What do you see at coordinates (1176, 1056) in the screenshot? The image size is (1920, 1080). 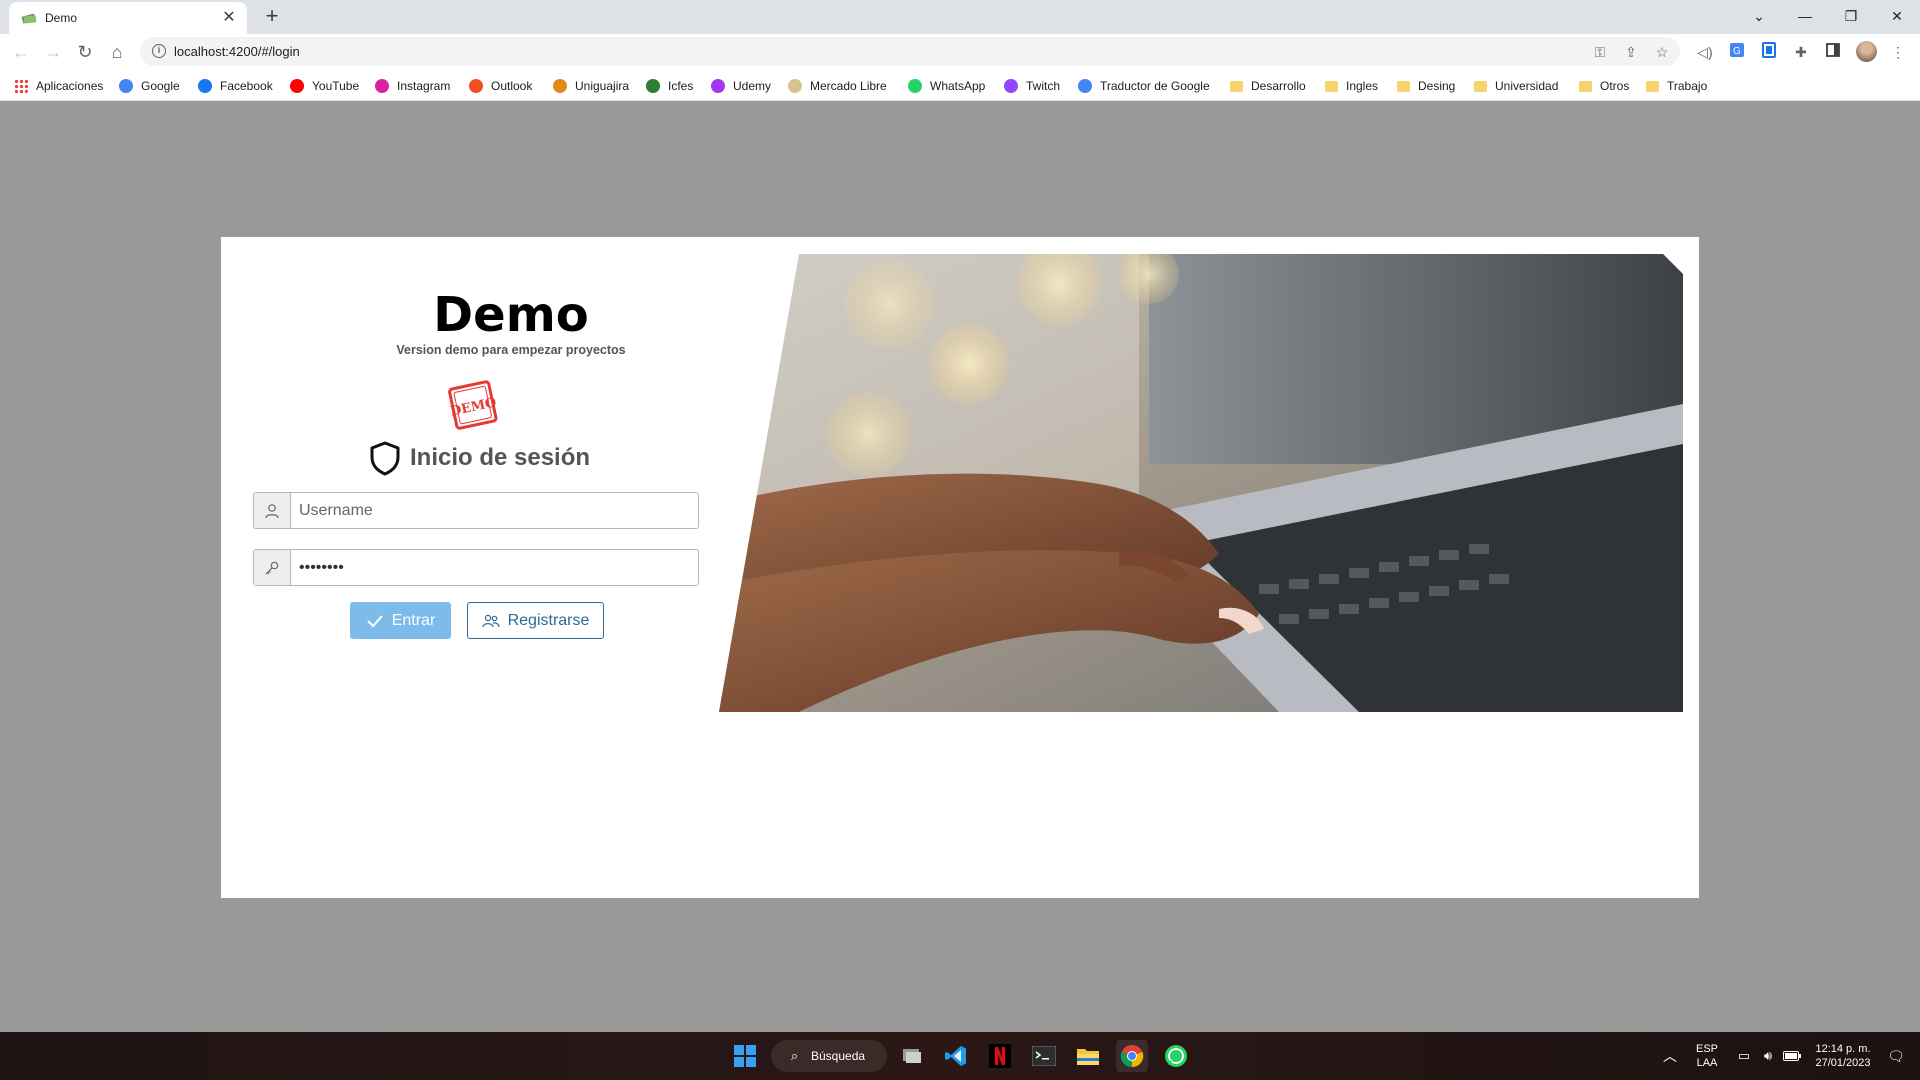 I see `whatsapp-taskbar-icon` at bounding box center [1176, 1056].